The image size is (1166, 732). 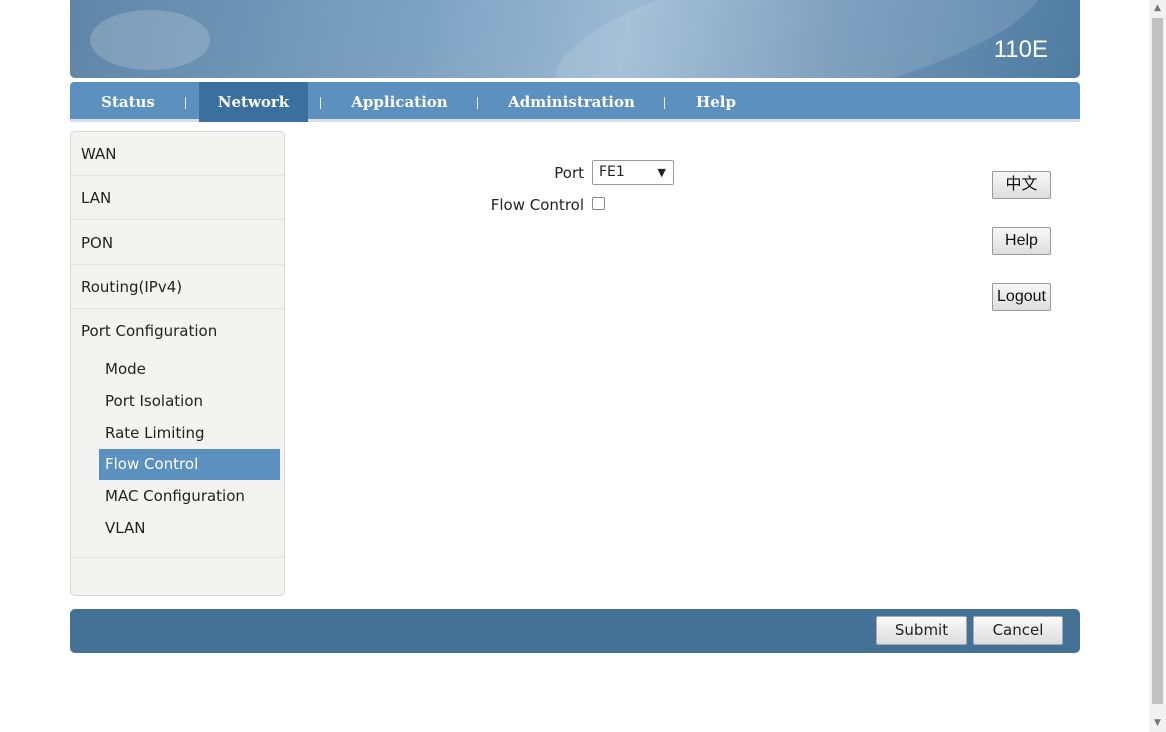 I want to click on tab-administration: Administration, so click(x=571, y=102).